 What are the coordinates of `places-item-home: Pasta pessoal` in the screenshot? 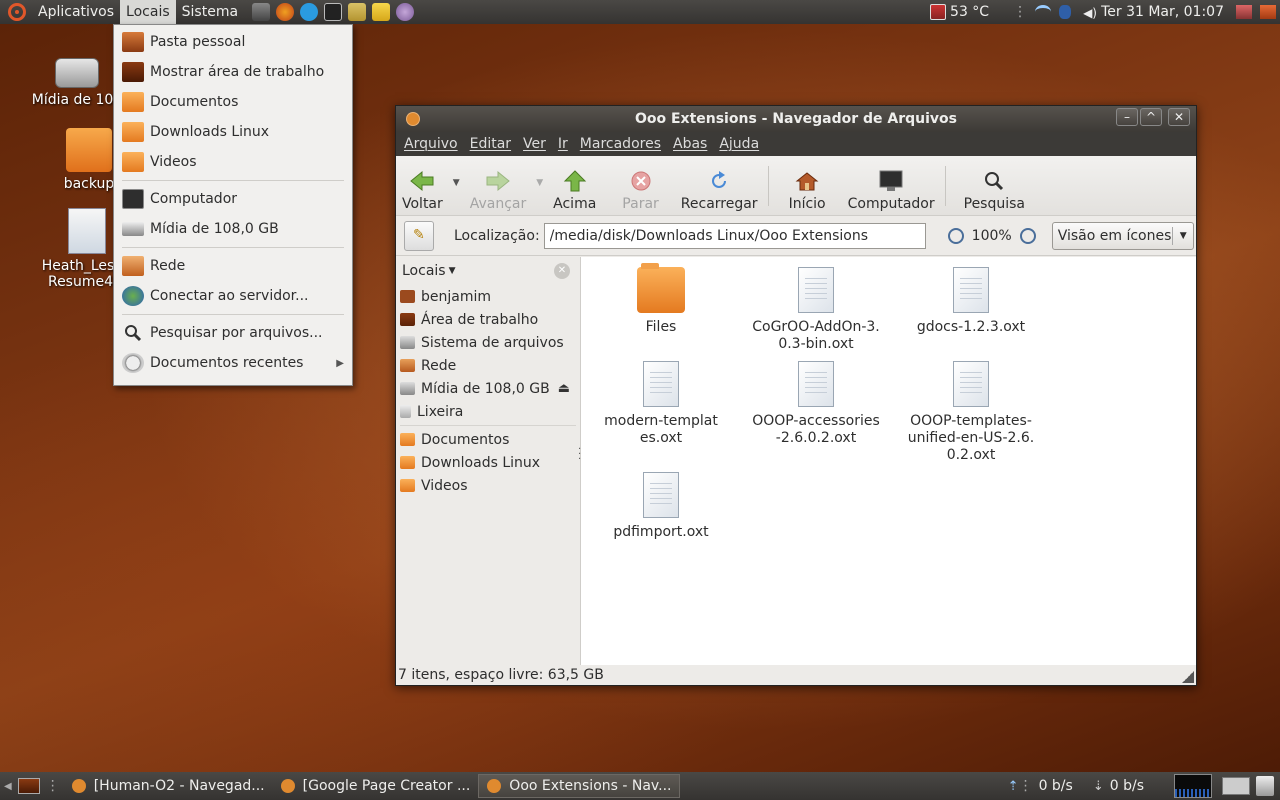 It's located at (233, 42).